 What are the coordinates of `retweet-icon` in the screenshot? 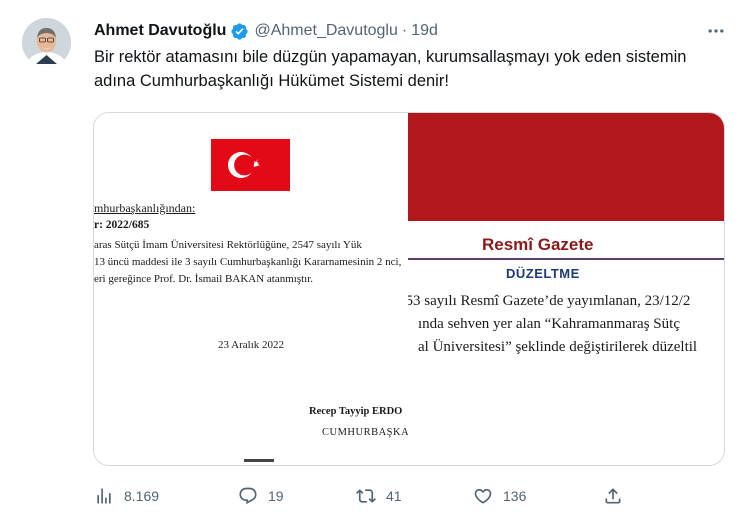 It's located at (366, 496).